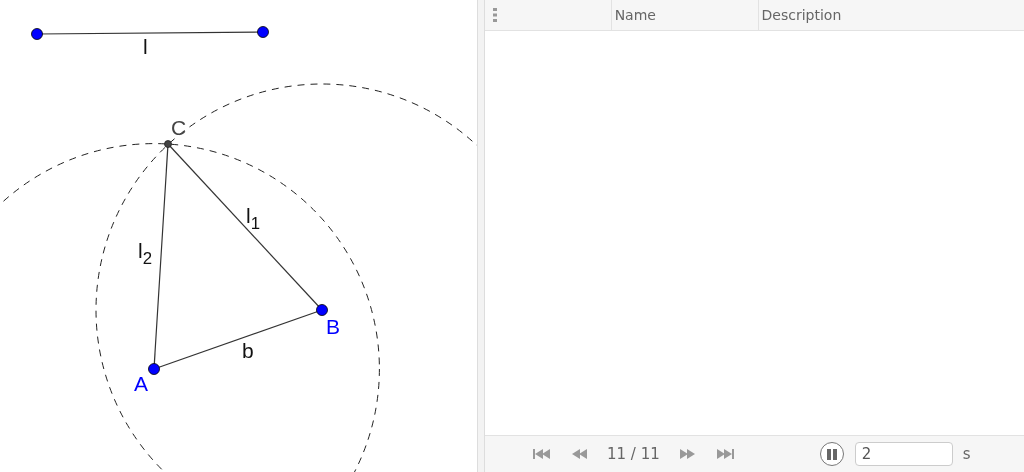 This screenshot has height=472, width=1024. What do you see at coordinates (685, 15) in the screenshot?
I see `column-header: Name` at bounding box center [685, 15].